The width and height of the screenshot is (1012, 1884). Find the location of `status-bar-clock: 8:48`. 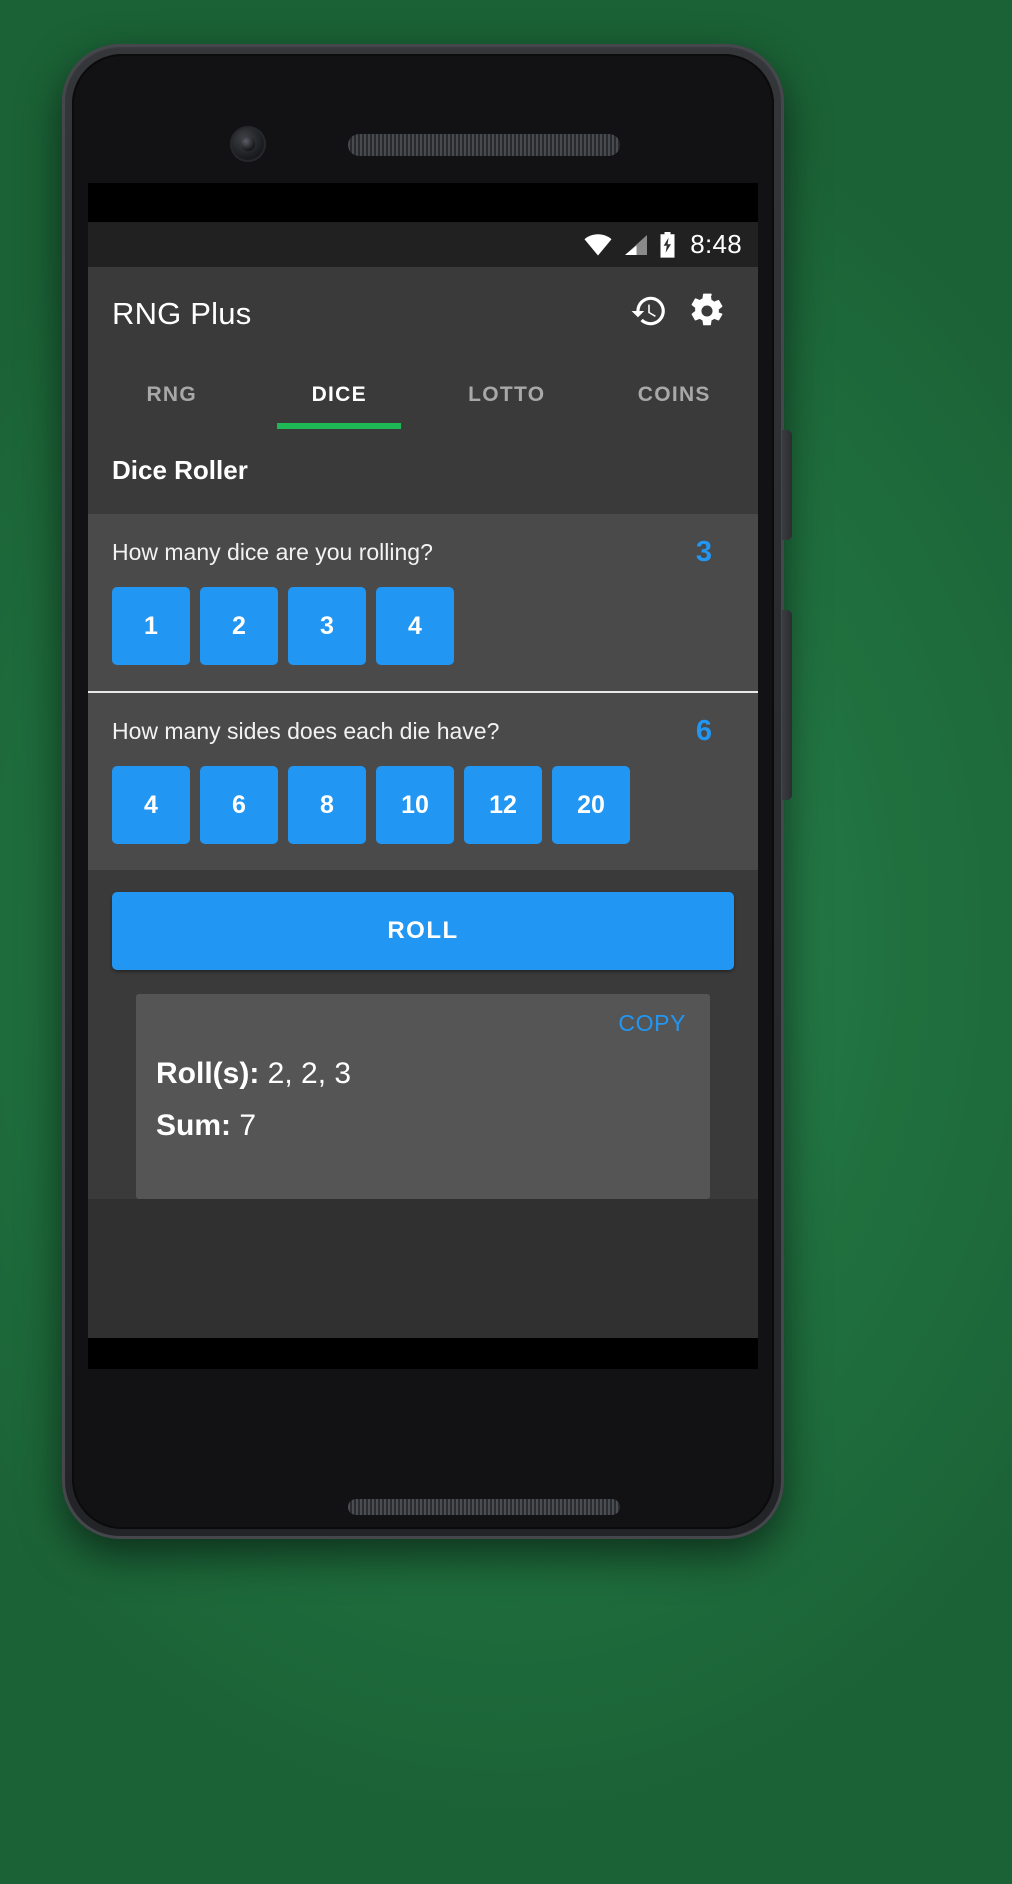

status-bar-clock: 8:48 is located at coordinates (716, 244).